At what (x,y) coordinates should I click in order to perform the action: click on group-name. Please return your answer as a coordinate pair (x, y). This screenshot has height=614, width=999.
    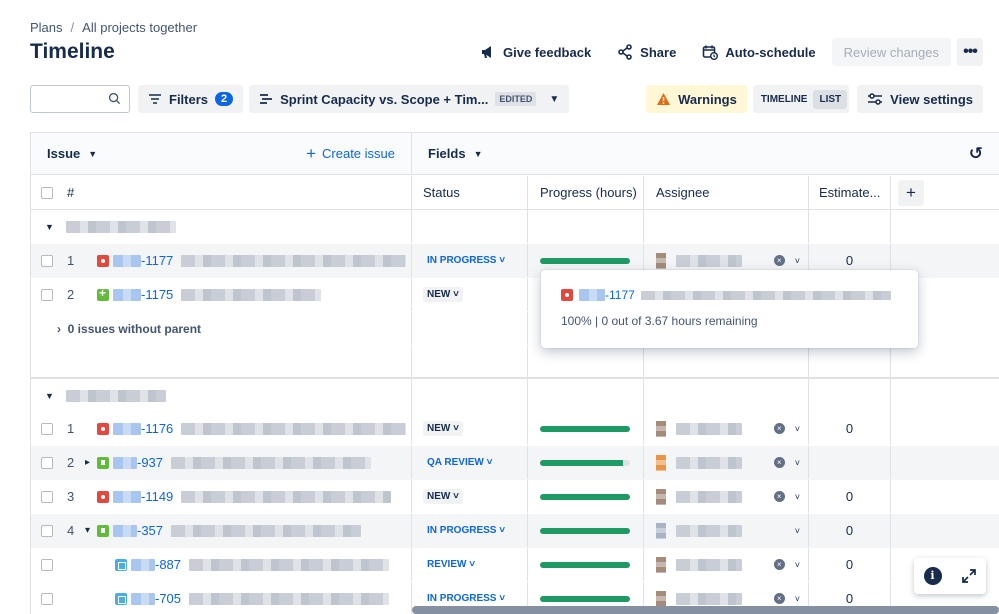
    Looking at the image, I should click on (115, 395).